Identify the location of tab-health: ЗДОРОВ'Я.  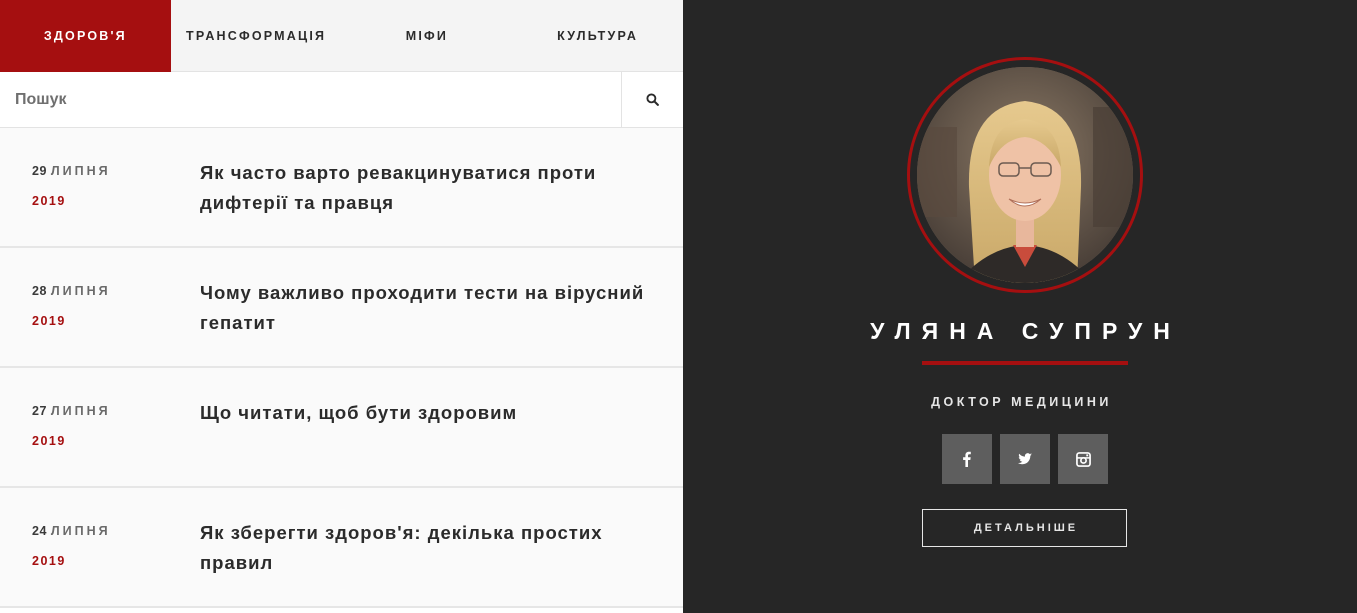
(85, 36).